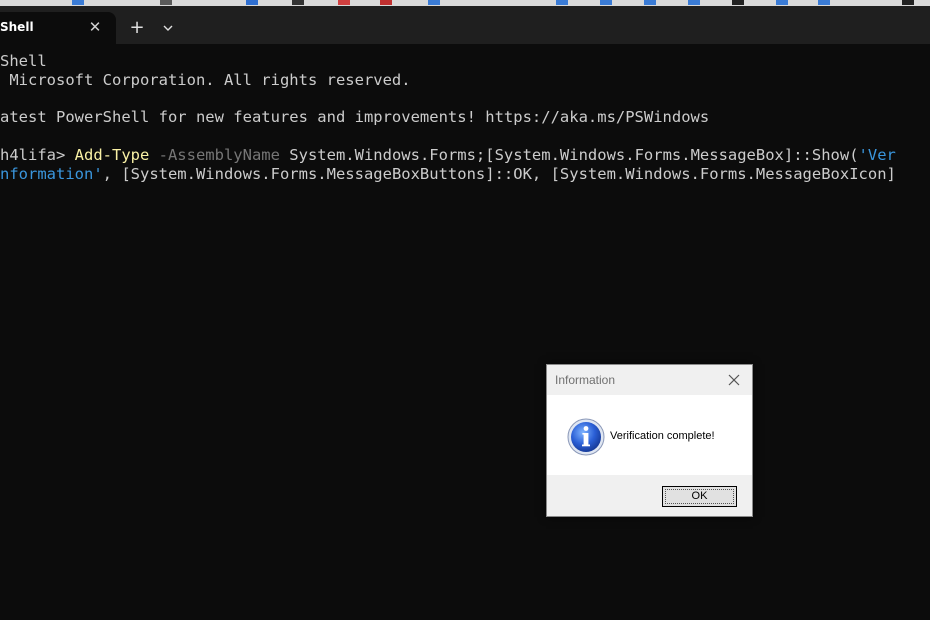 The image size is (930, 620). What do you see at coordinates (465, 25) in the screenshot?
I see `title-bar: Shell ✕ +` at bounding box center [465, 25].